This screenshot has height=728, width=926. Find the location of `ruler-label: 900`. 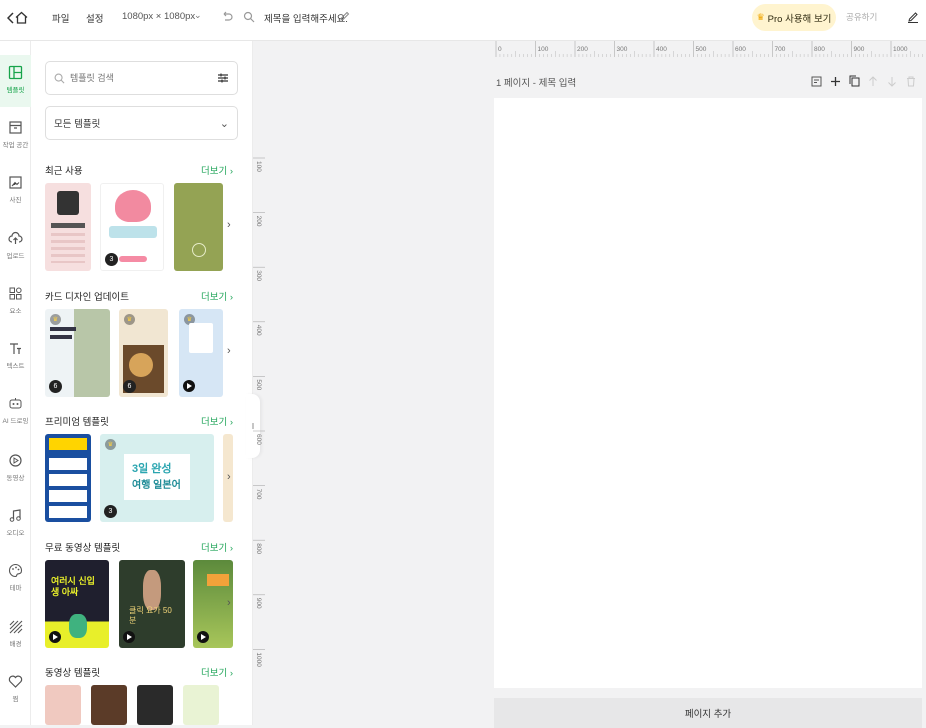

ruler-label: 900 is located at coordinates (258, 603).